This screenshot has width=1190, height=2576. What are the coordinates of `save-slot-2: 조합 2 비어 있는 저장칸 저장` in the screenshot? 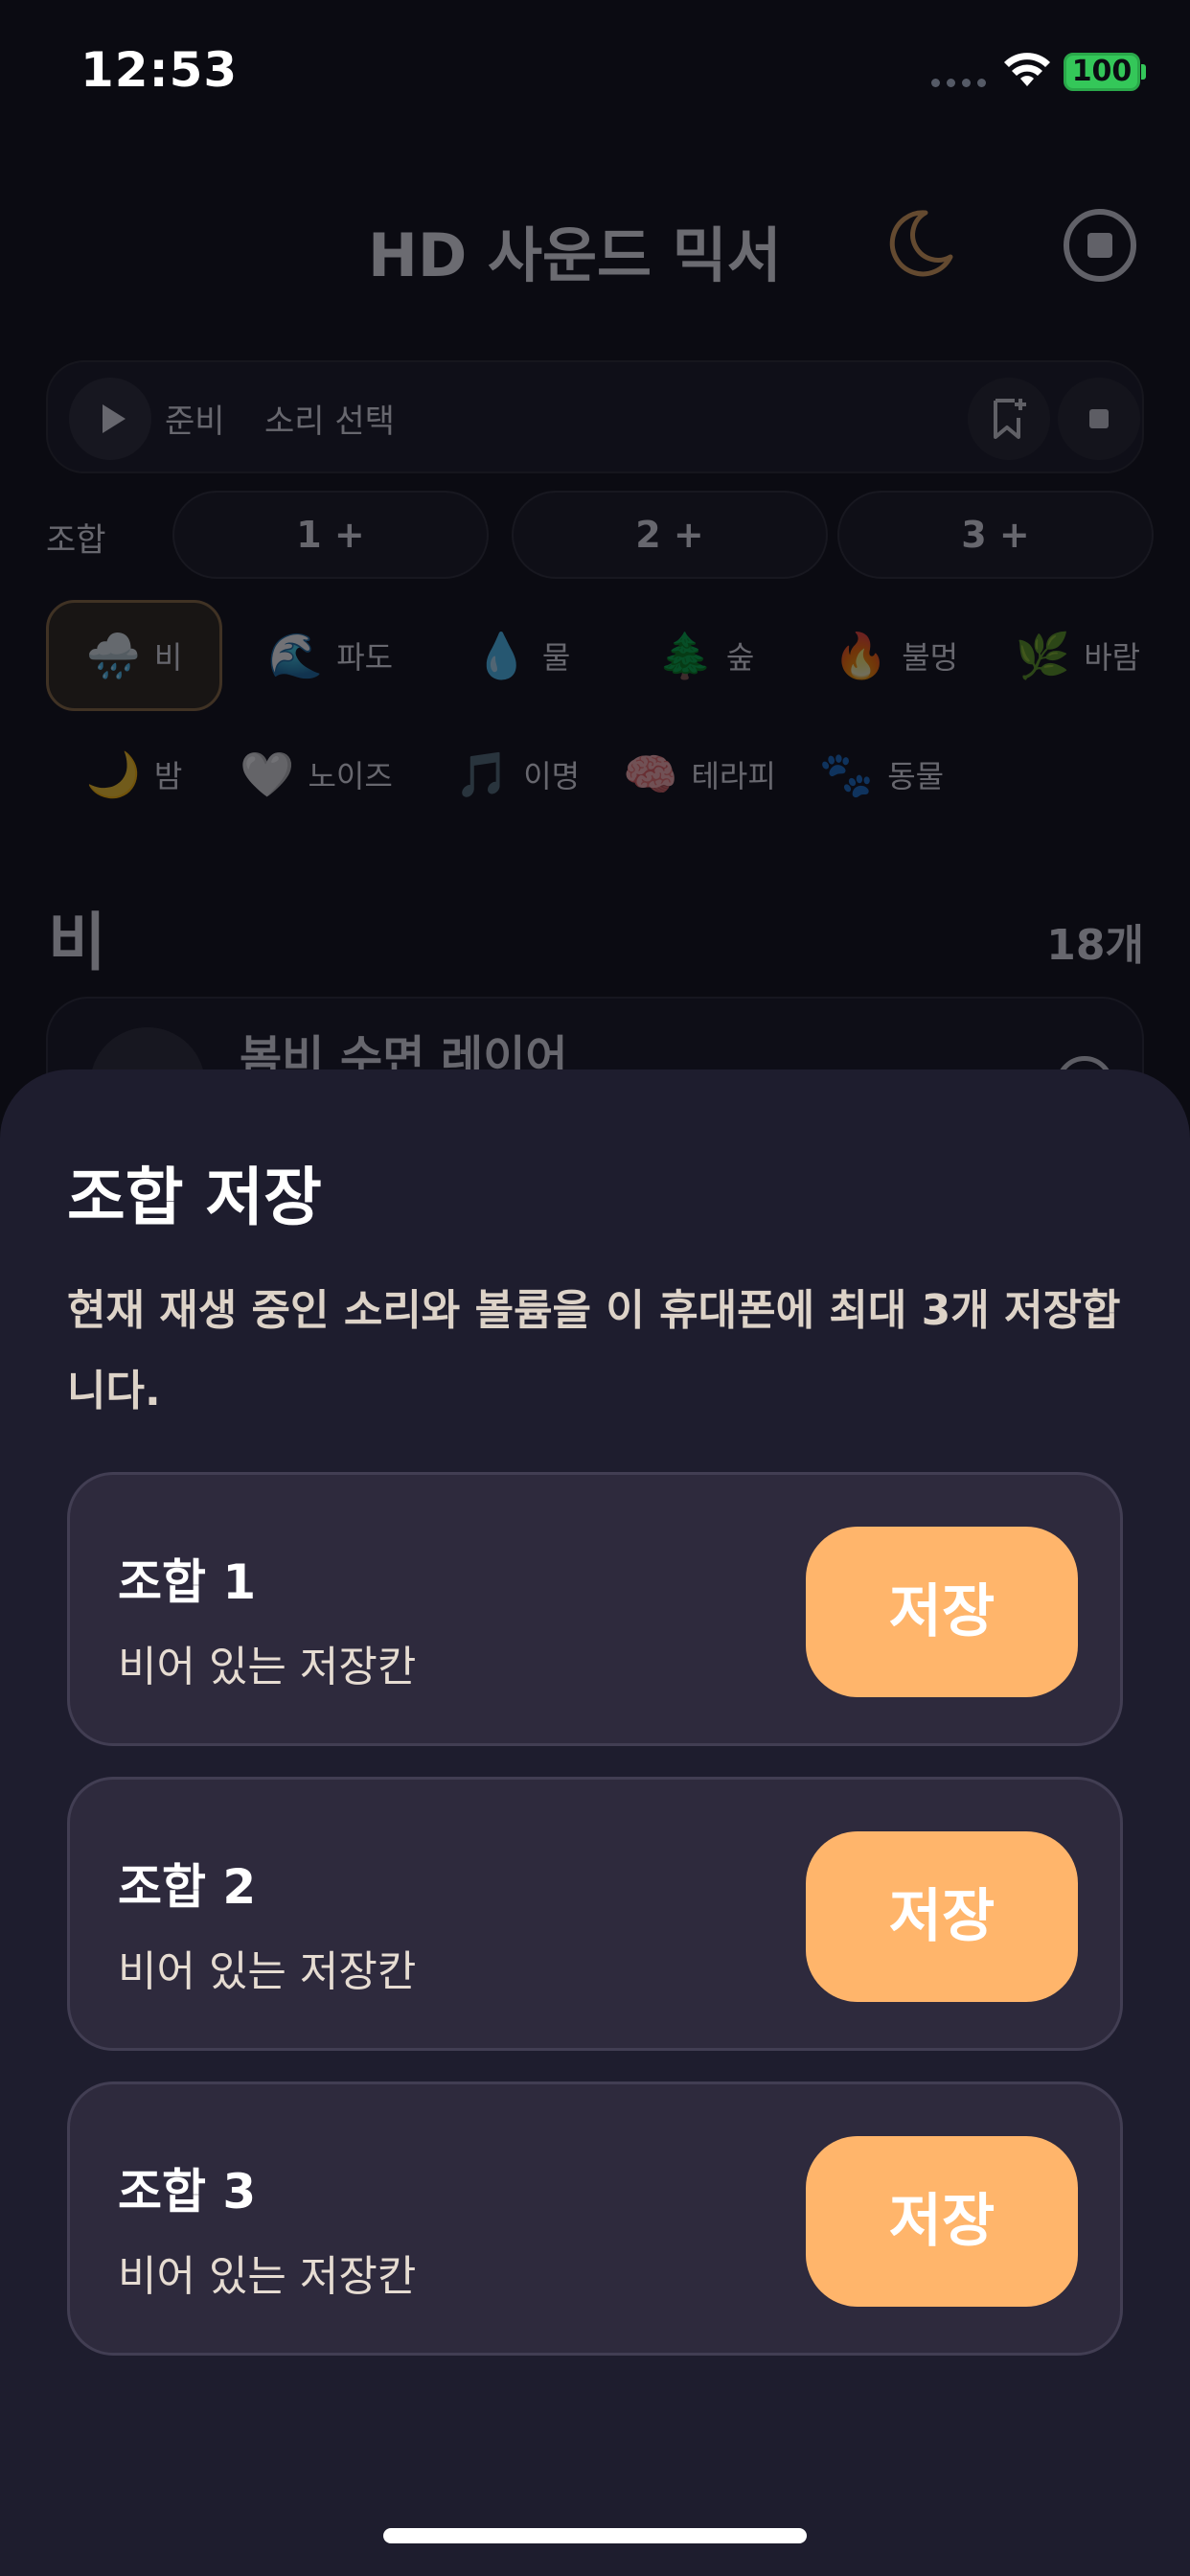 It's located at (595, 1914).